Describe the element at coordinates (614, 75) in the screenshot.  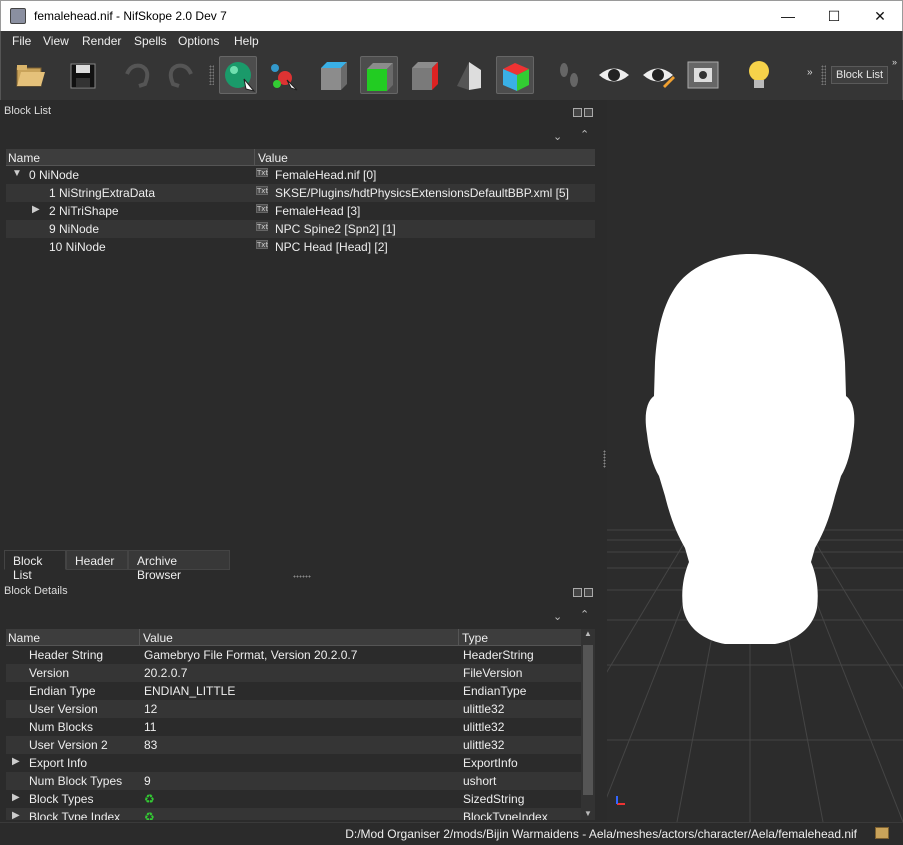
I see `show-hidden-eye-icon` at that location.